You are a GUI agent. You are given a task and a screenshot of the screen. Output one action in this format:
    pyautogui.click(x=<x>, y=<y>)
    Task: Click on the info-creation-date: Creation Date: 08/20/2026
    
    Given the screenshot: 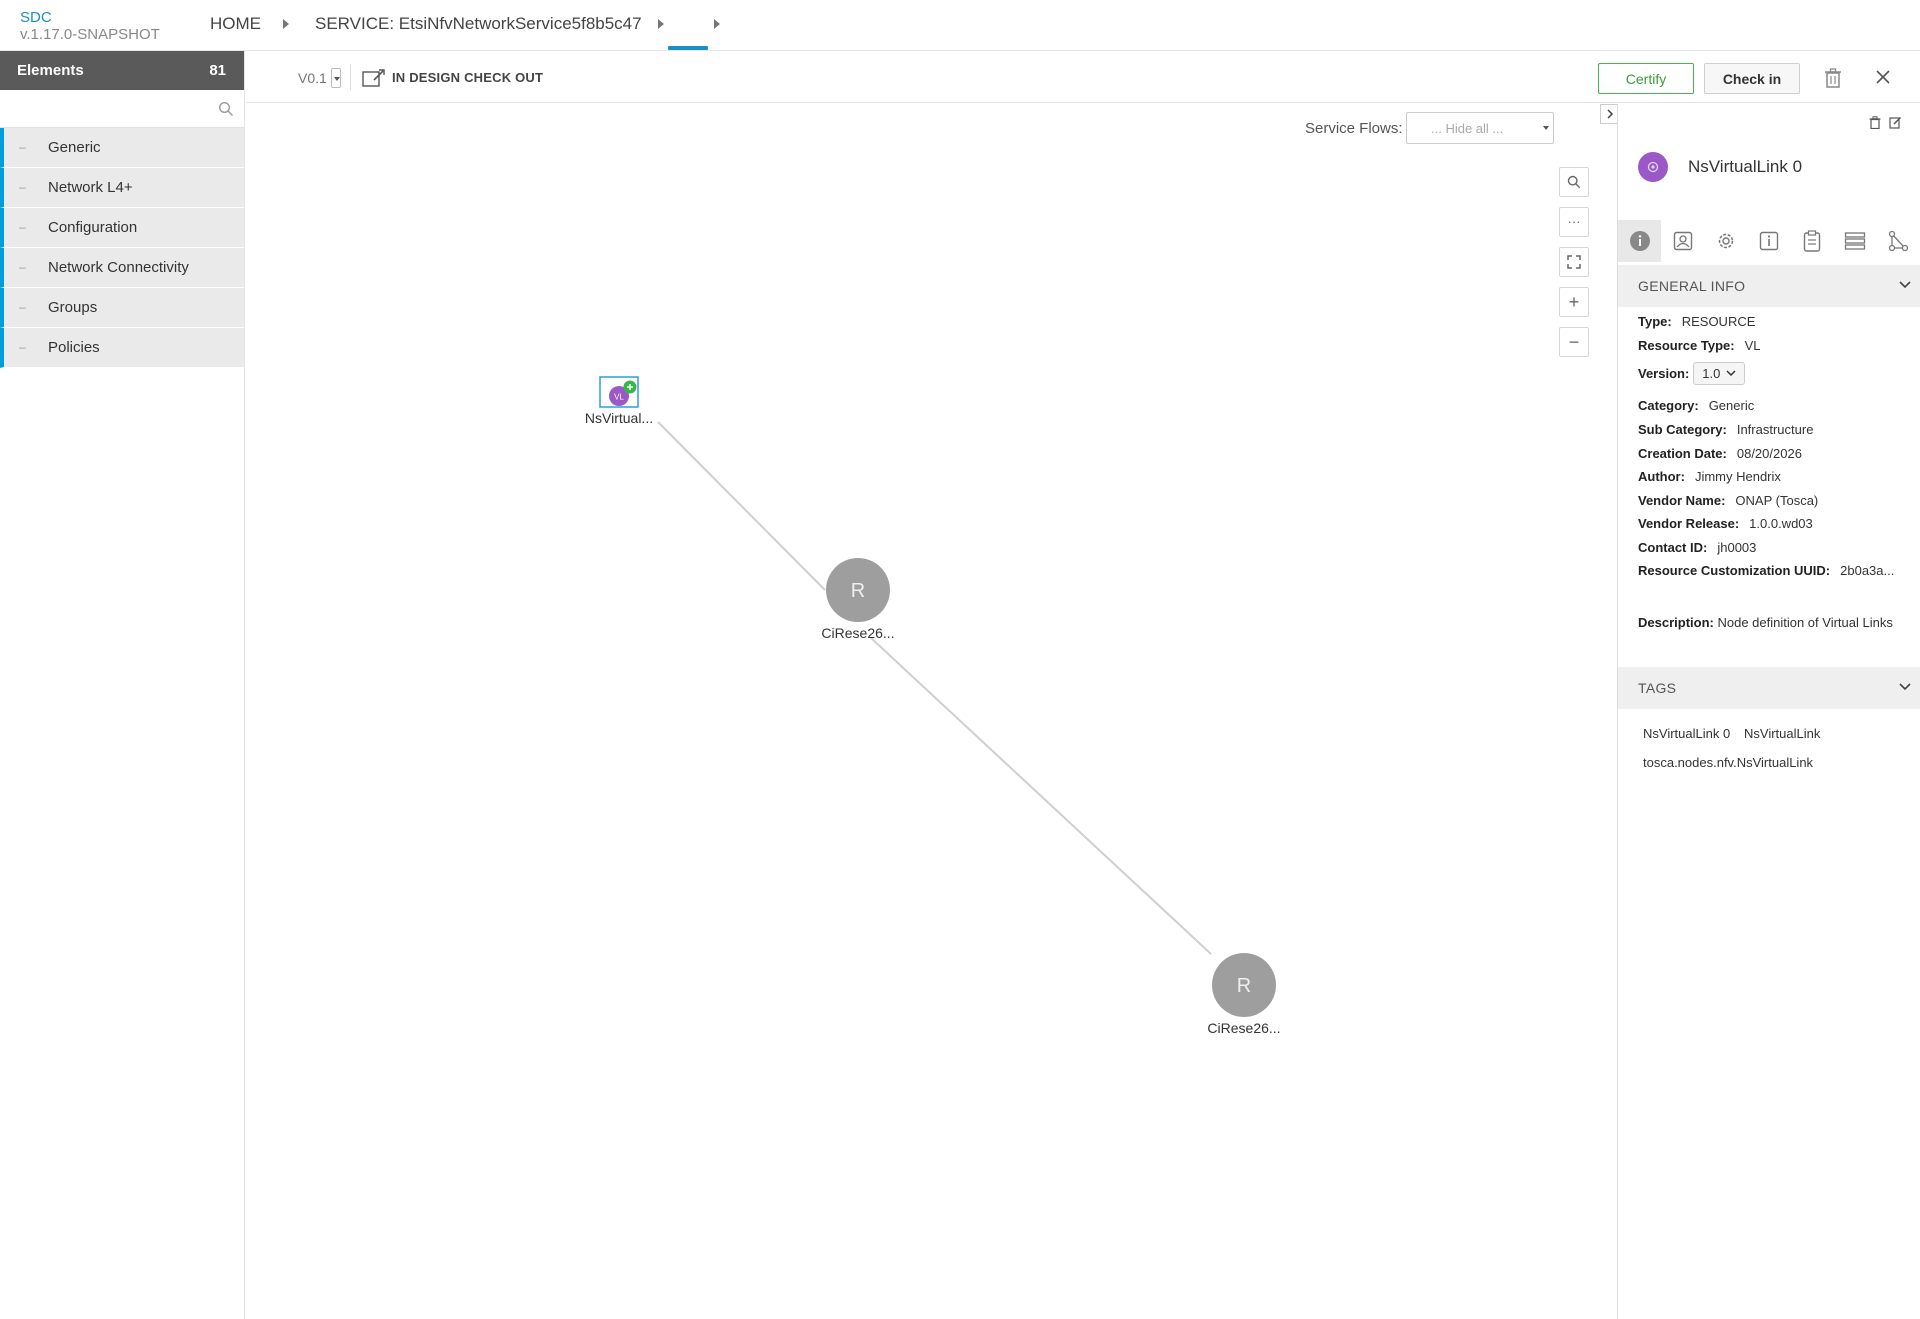 What is the action you would take?
    pyautogui.click(x=1720, y=453)
    